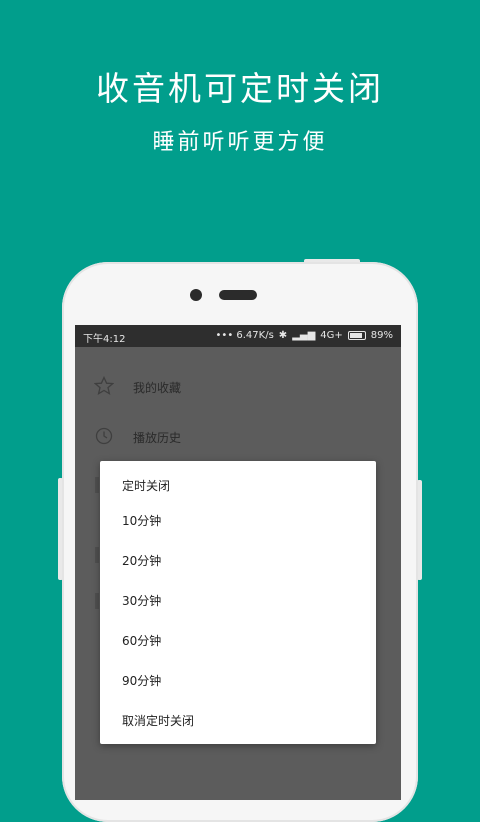 Image resolution: width=480 pixels, height=822 pixels. Describe the element at coordinates (238, 436) in the screenshot. I see `menu-item-history: 播放历史` at that location.